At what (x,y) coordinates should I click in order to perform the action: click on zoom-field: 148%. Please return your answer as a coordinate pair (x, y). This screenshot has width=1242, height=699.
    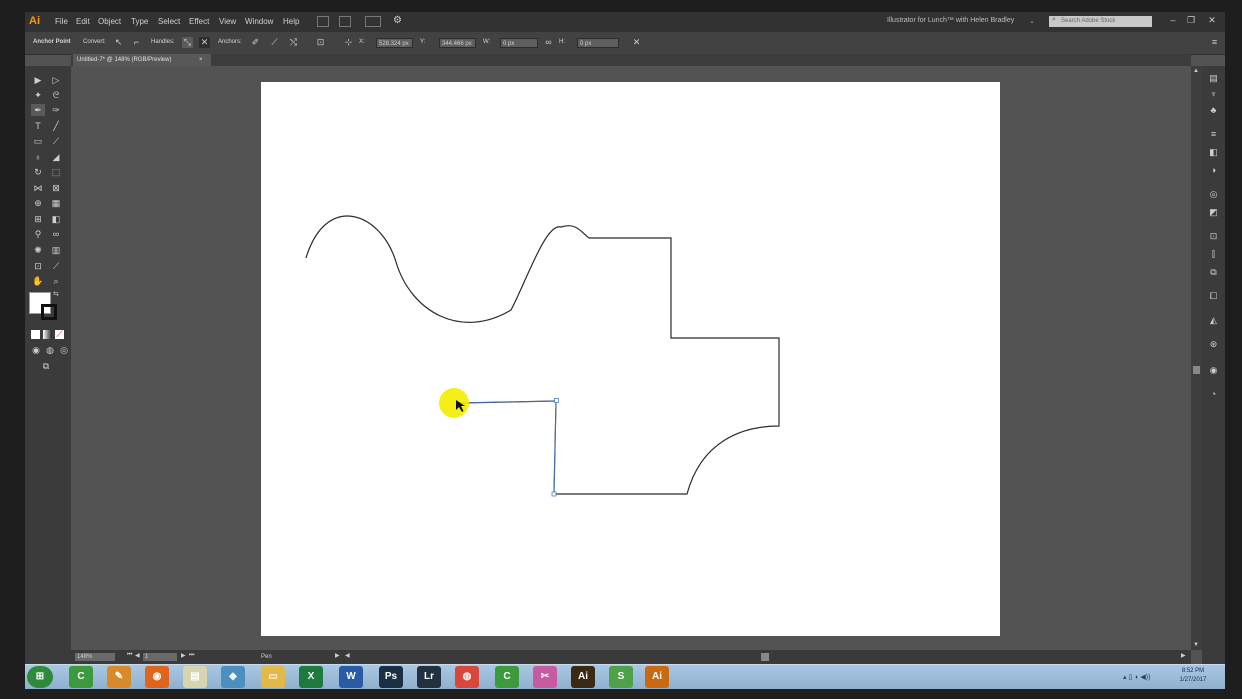
    Looking at the image, I should click on (95, 657).